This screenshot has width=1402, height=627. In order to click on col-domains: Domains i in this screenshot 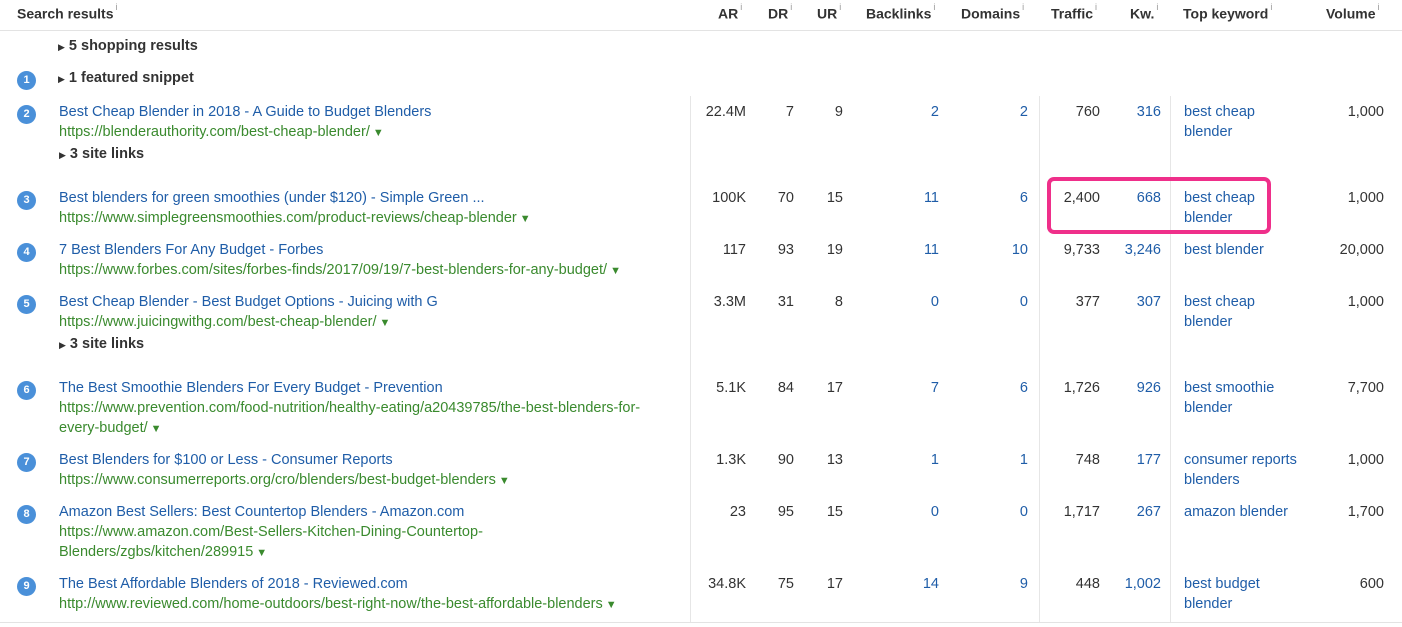, I will do `click(992, 12)`.